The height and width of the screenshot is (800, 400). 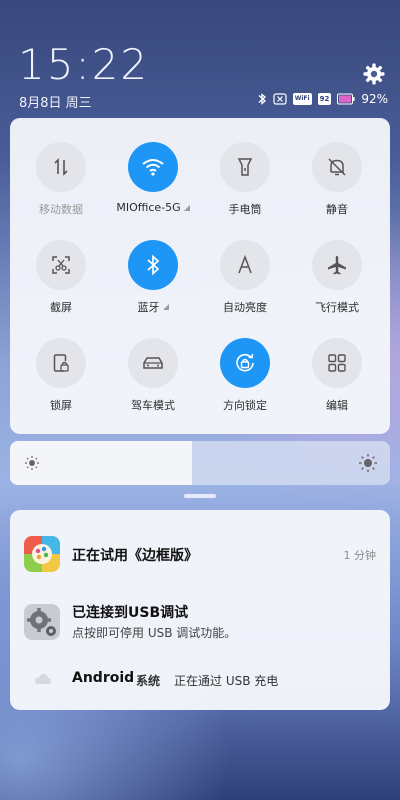 I want to click on clock-time: 15:22, so click(x=84, y=64).